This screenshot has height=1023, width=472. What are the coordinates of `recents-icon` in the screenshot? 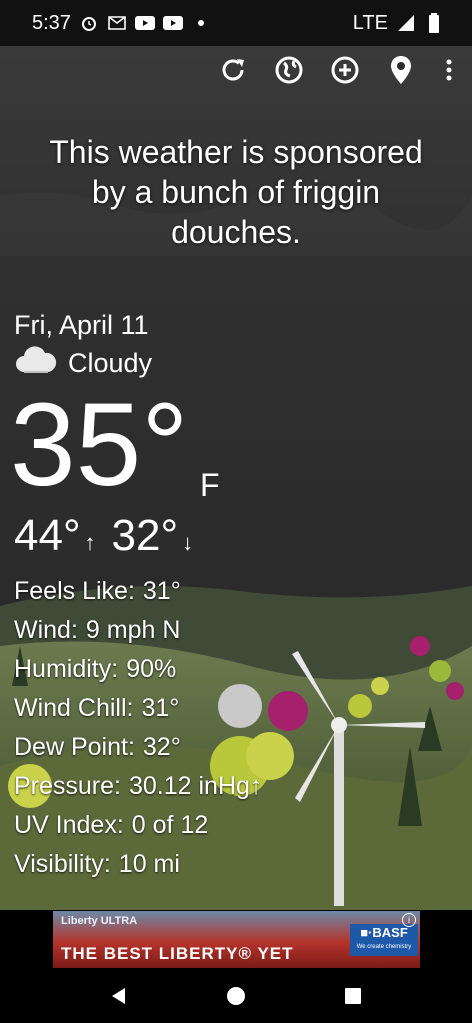 It's located at (353, 996).